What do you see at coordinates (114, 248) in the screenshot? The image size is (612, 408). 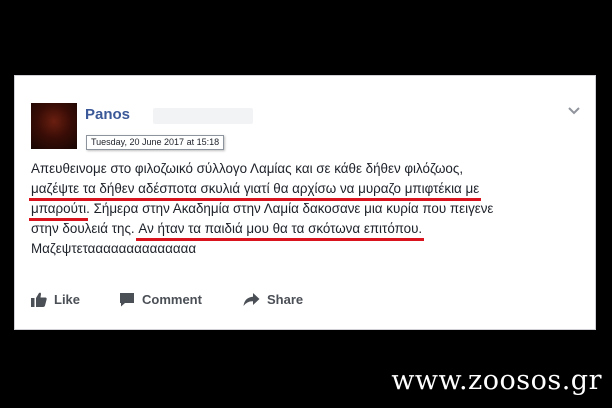 I see `line-text: Μαζεψτεταααααααααααααα` at bounding box center [114, 248].